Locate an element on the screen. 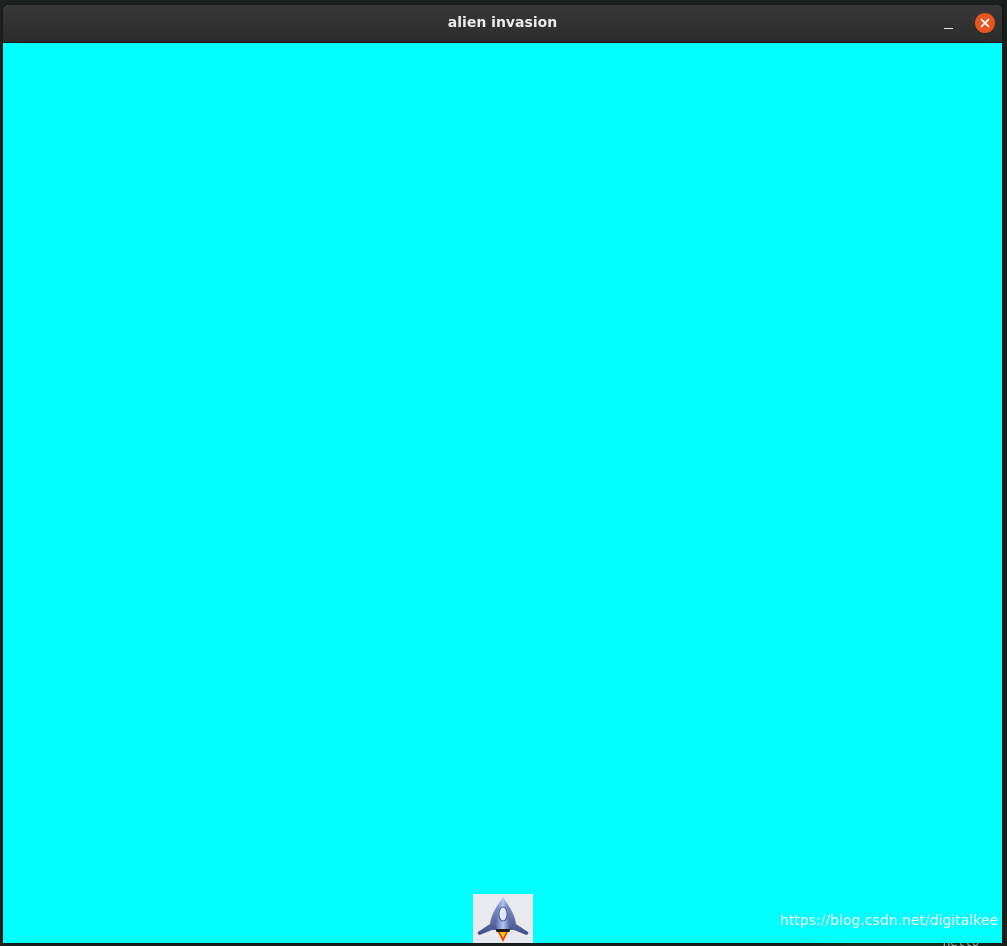 Image resolution: width=1007 pixels, height=946 pixels. minimize-button is located at coordinates (949, 24).